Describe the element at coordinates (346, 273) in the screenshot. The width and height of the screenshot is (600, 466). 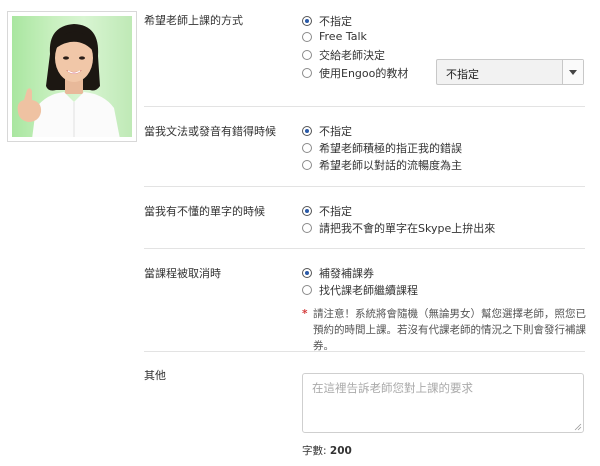
I see `option-label: 補發補課券` at that location.